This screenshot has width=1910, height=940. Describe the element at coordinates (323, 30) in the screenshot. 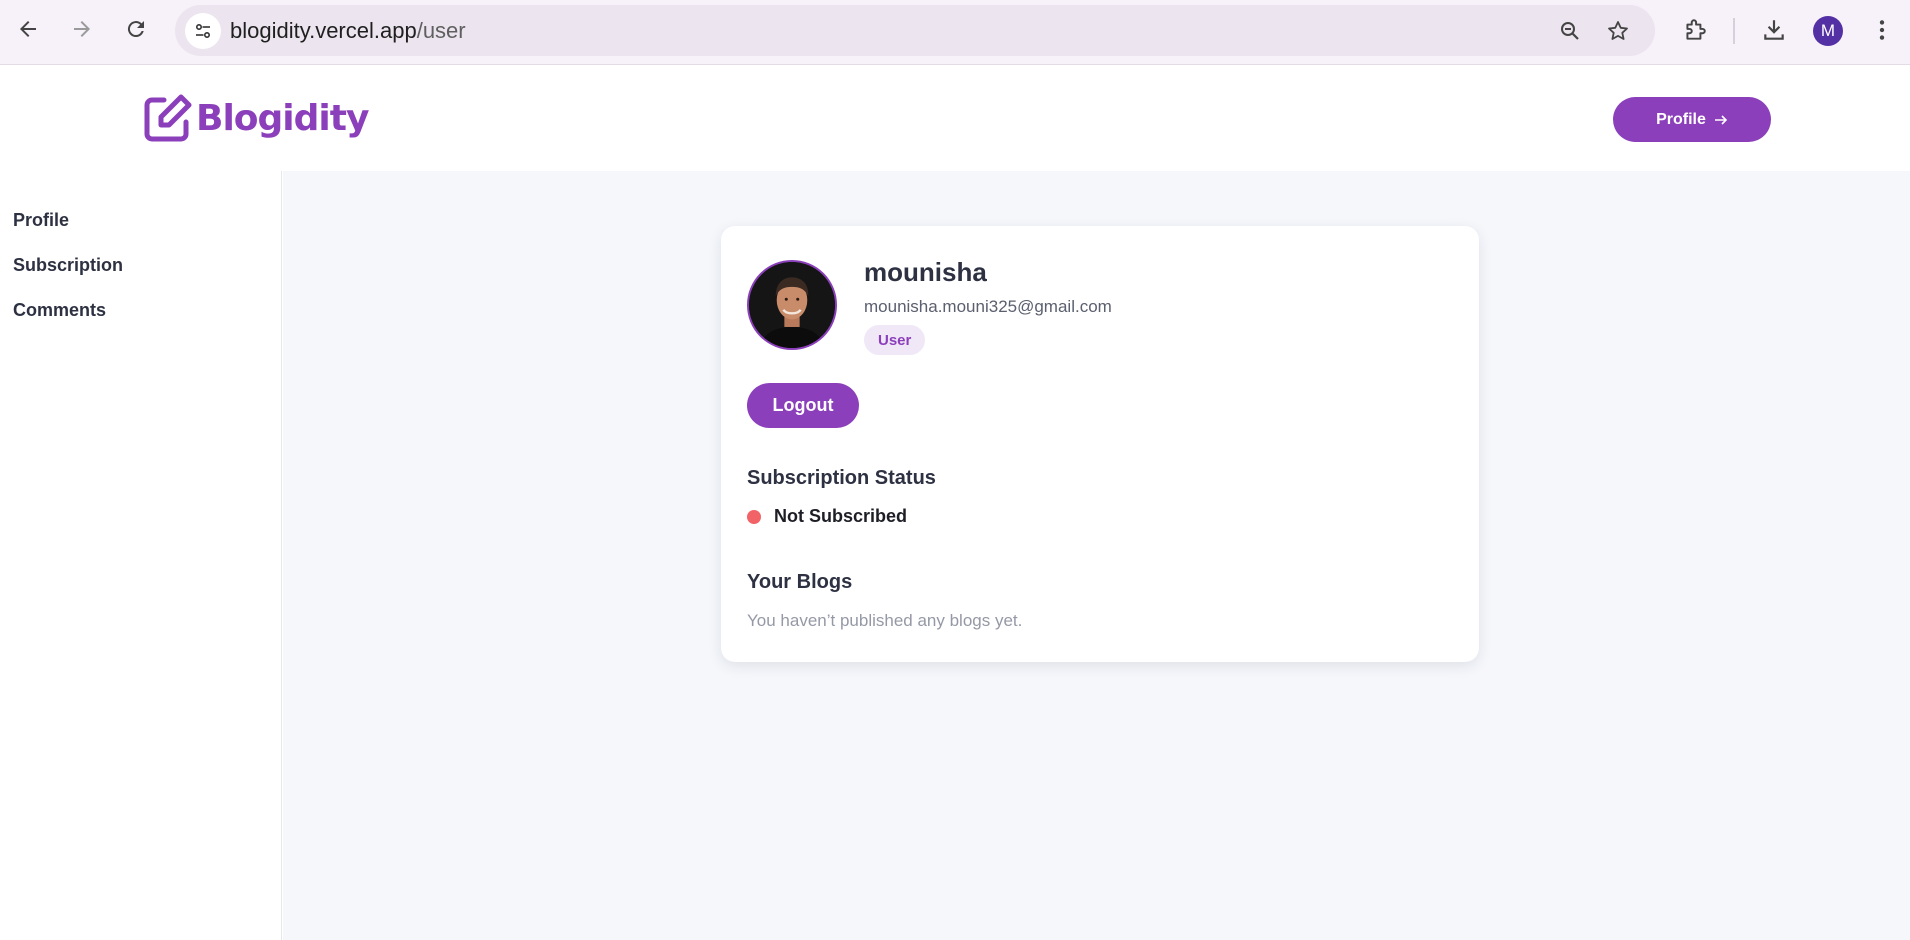

I see `url-domain: blogidity.vercel.app` at that location.